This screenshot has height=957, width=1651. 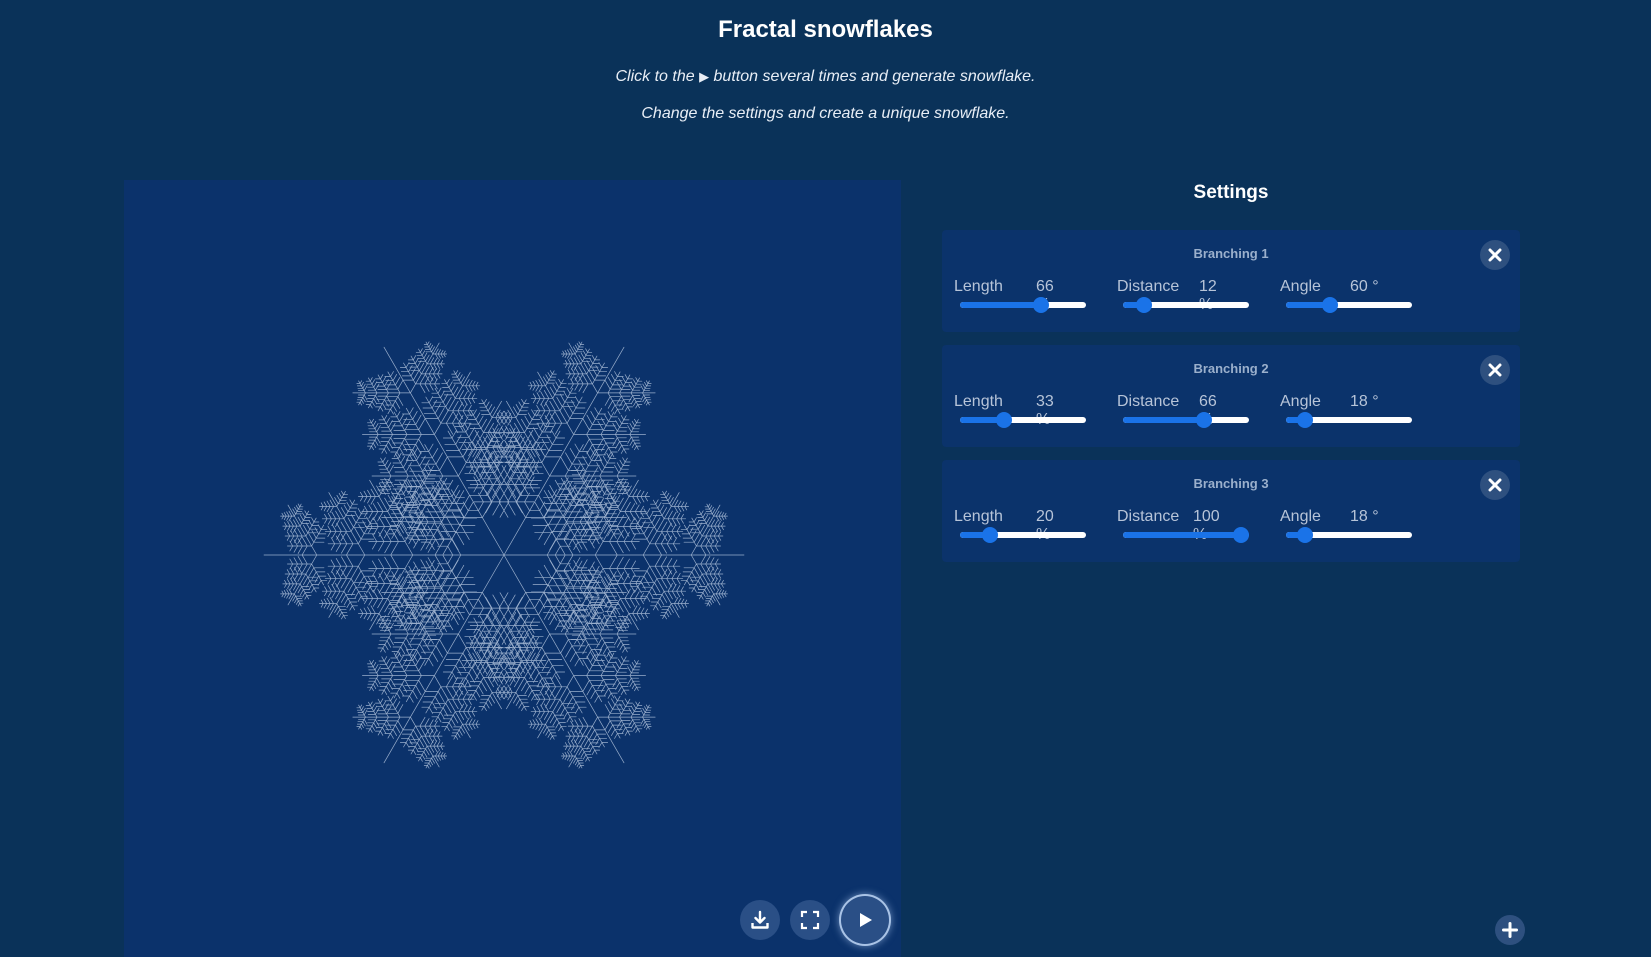 I want to click on intro-line-1-before: Click to the, so click(x=657, y=76).